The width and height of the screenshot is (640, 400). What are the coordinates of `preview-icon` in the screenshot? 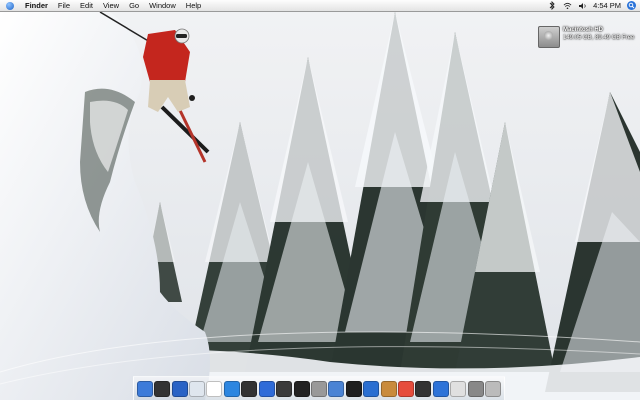 It's located at (318, 388).